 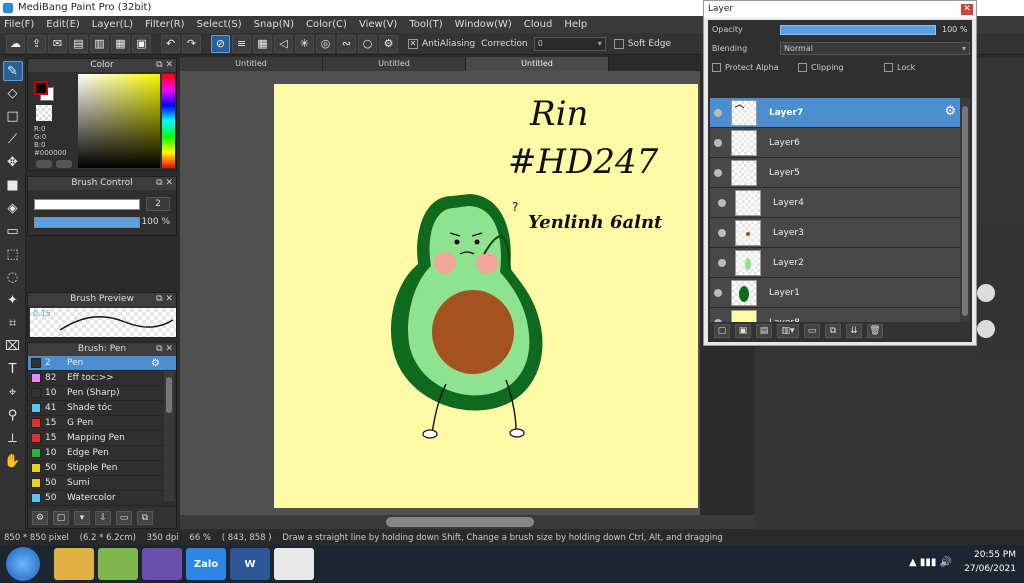 What do you see at coordinates (87, 204) in the screenshot?
I see `brush-size-slider` at bounding box center [87, 204].